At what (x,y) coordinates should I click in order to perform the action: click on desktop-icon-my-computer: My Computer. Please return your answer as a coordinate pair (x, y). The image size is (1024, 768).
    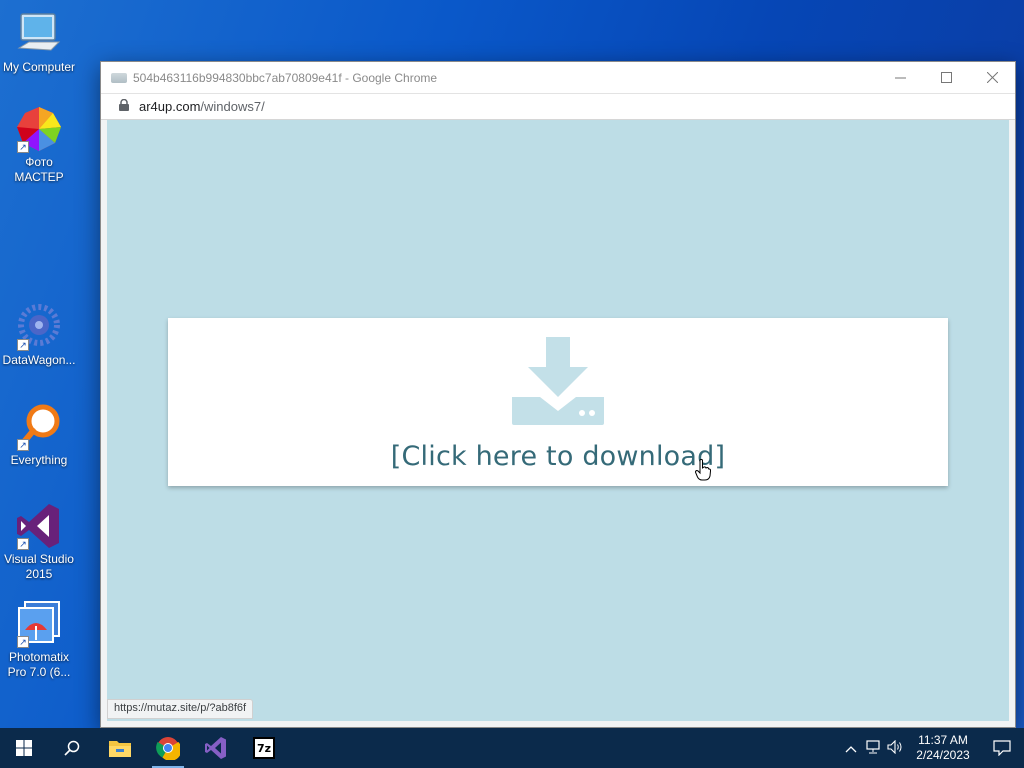
    Looking at the image, I should click on (39, 42).